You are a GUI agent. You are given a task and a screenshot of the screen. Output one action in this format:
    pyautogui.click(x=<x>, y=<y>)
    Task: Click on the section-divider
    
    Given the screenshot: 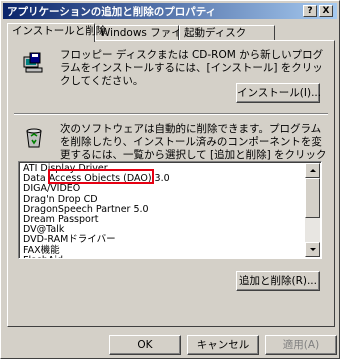 What is the action you would take?
    pyautogui.click(x=171, y=114)
    